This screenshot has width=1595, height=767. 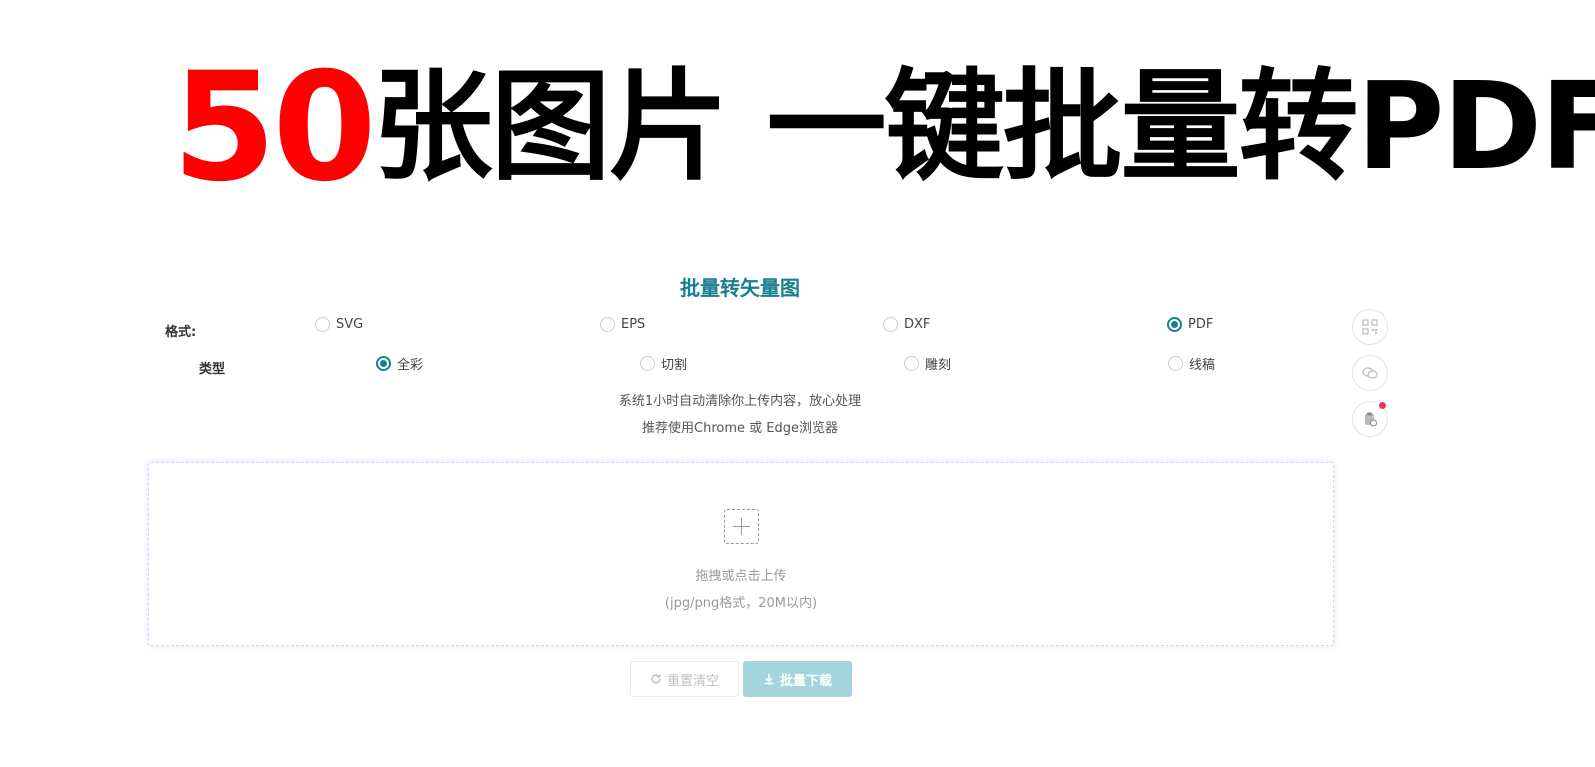 I want to click on format-option-label: SVG, so click(x=350, y=324).